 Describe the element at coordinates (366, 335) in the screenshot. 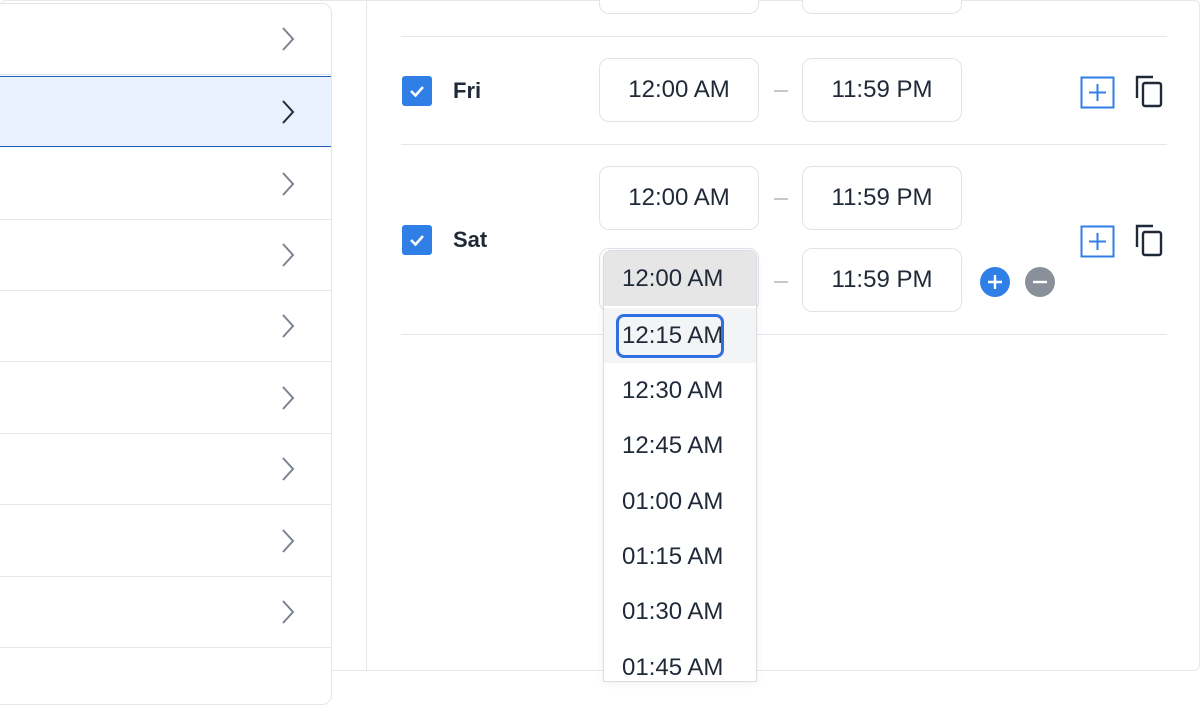

I see `panel-divider` at that location.